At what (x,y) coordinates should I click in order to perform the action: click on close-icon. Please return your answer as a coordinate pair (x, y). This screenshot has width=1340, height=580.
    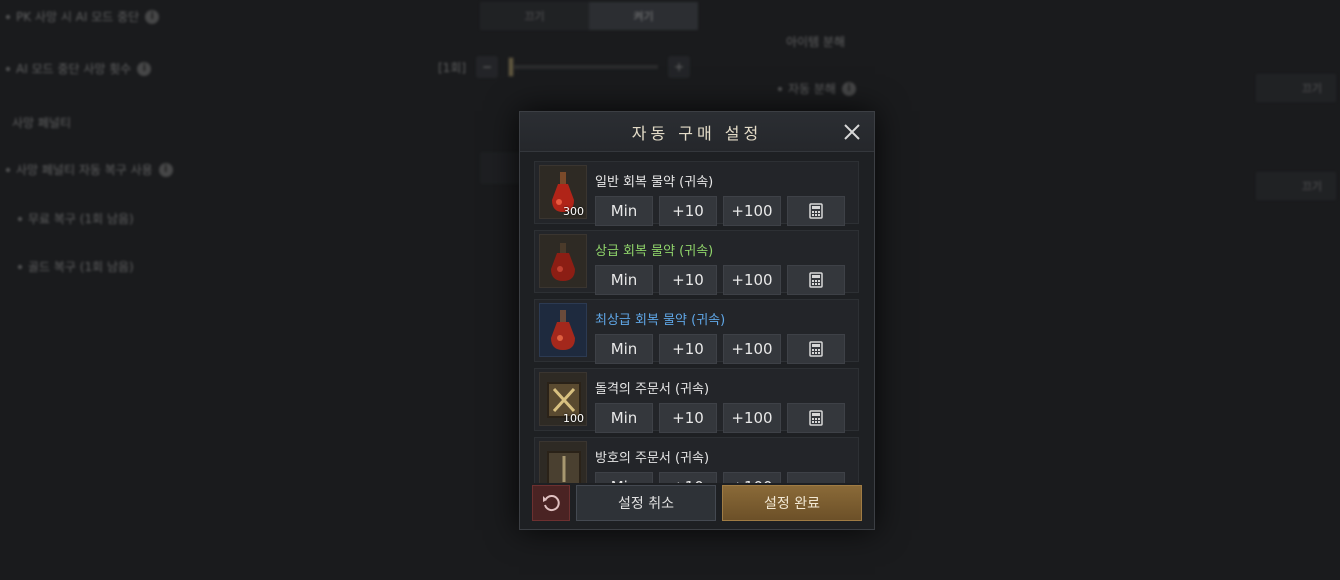
    Looking at the image, I should click on (852, 132).